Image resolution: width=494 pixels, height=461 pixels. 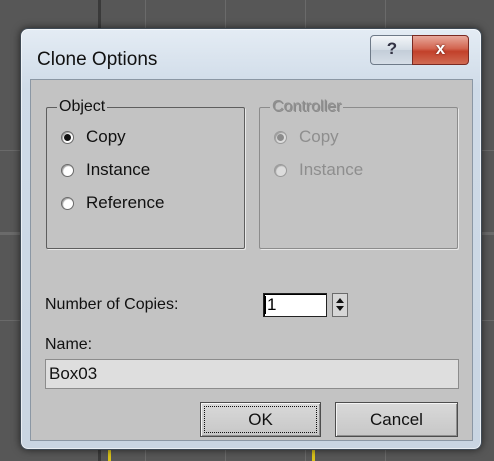 I want to click on close-icon: x, so click(x=440, y=48).